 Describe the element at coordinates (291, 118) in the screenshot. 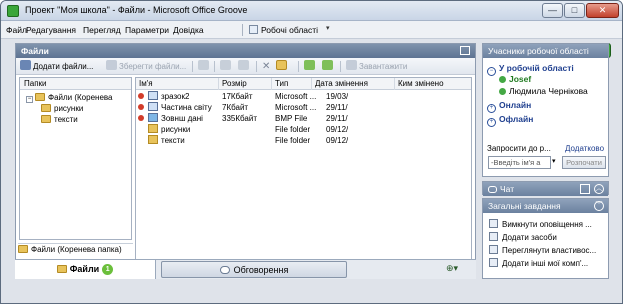

I see `file-type: BMP File` at that location.